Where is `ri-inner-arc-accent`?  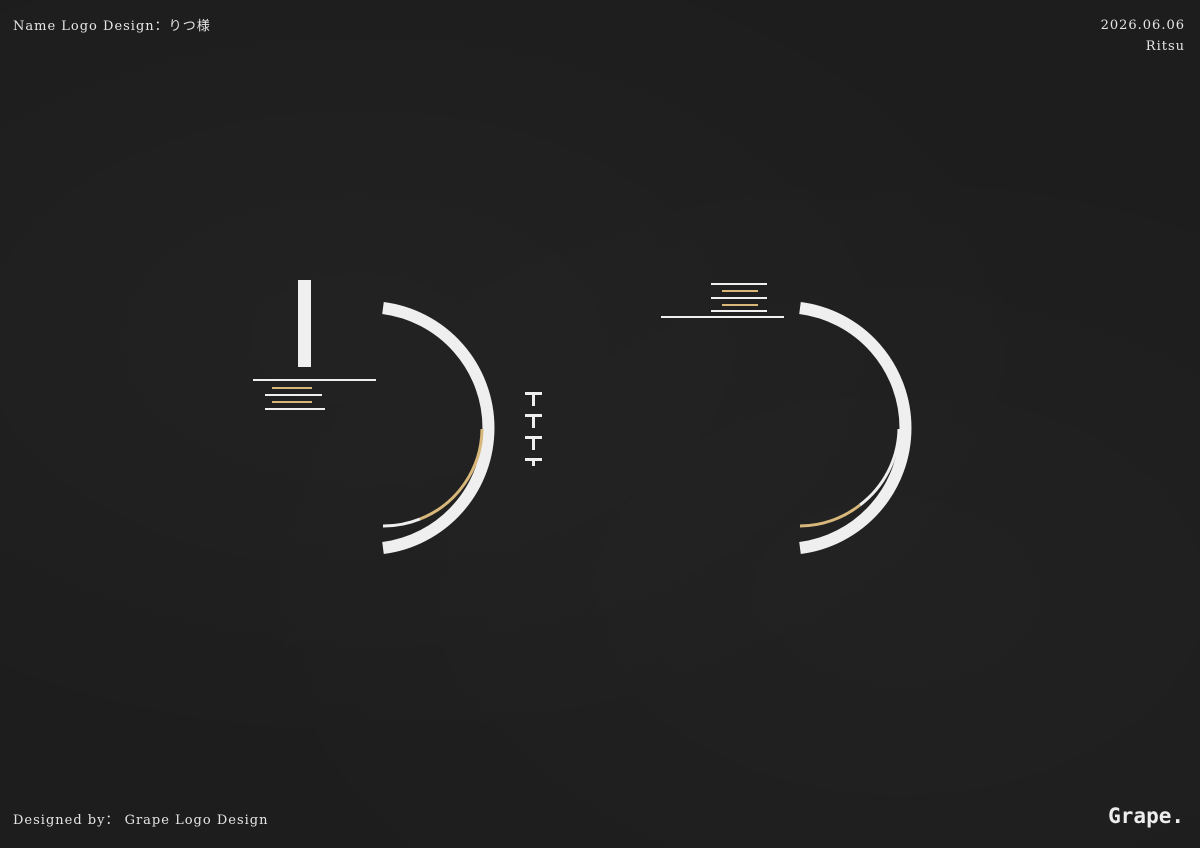 ri-inner-arc-accent is located at coordinates (451, 474).